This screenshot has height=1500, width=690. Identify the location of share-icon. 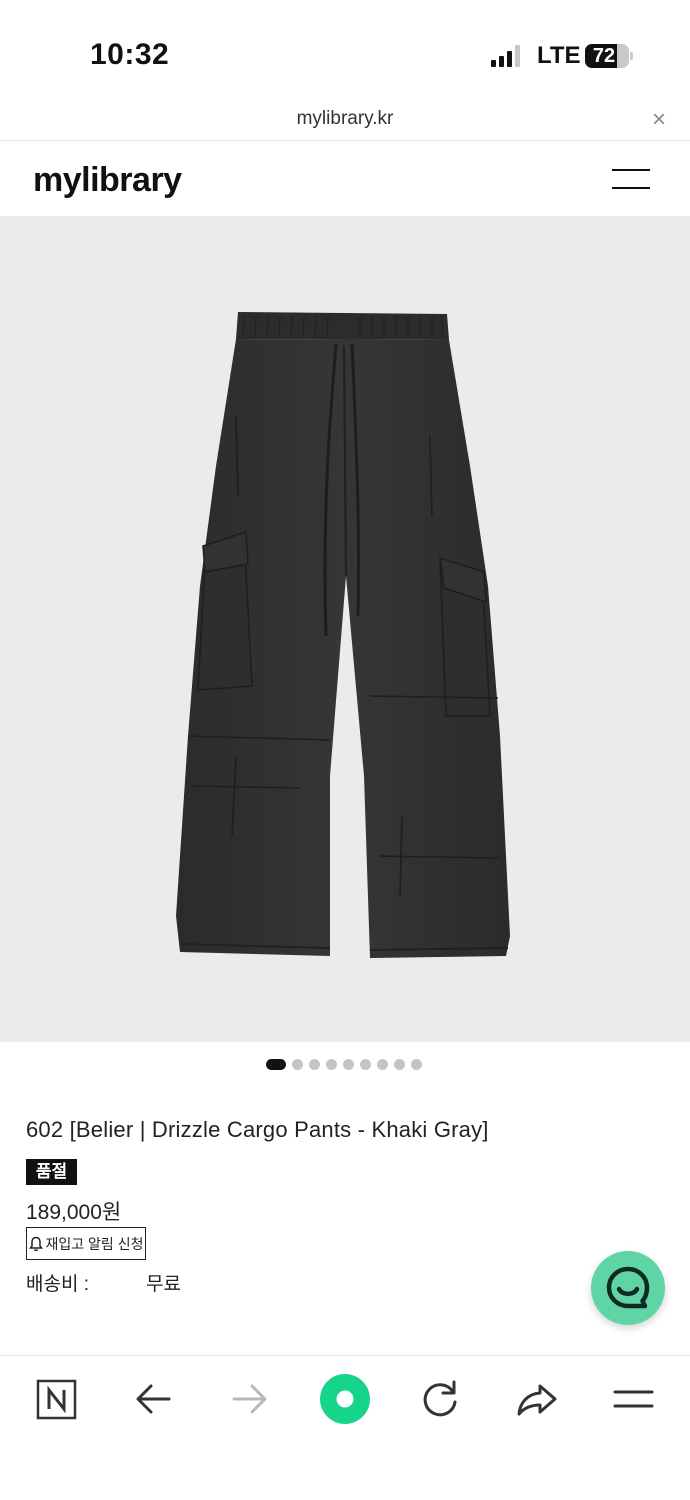
(537, 1400).